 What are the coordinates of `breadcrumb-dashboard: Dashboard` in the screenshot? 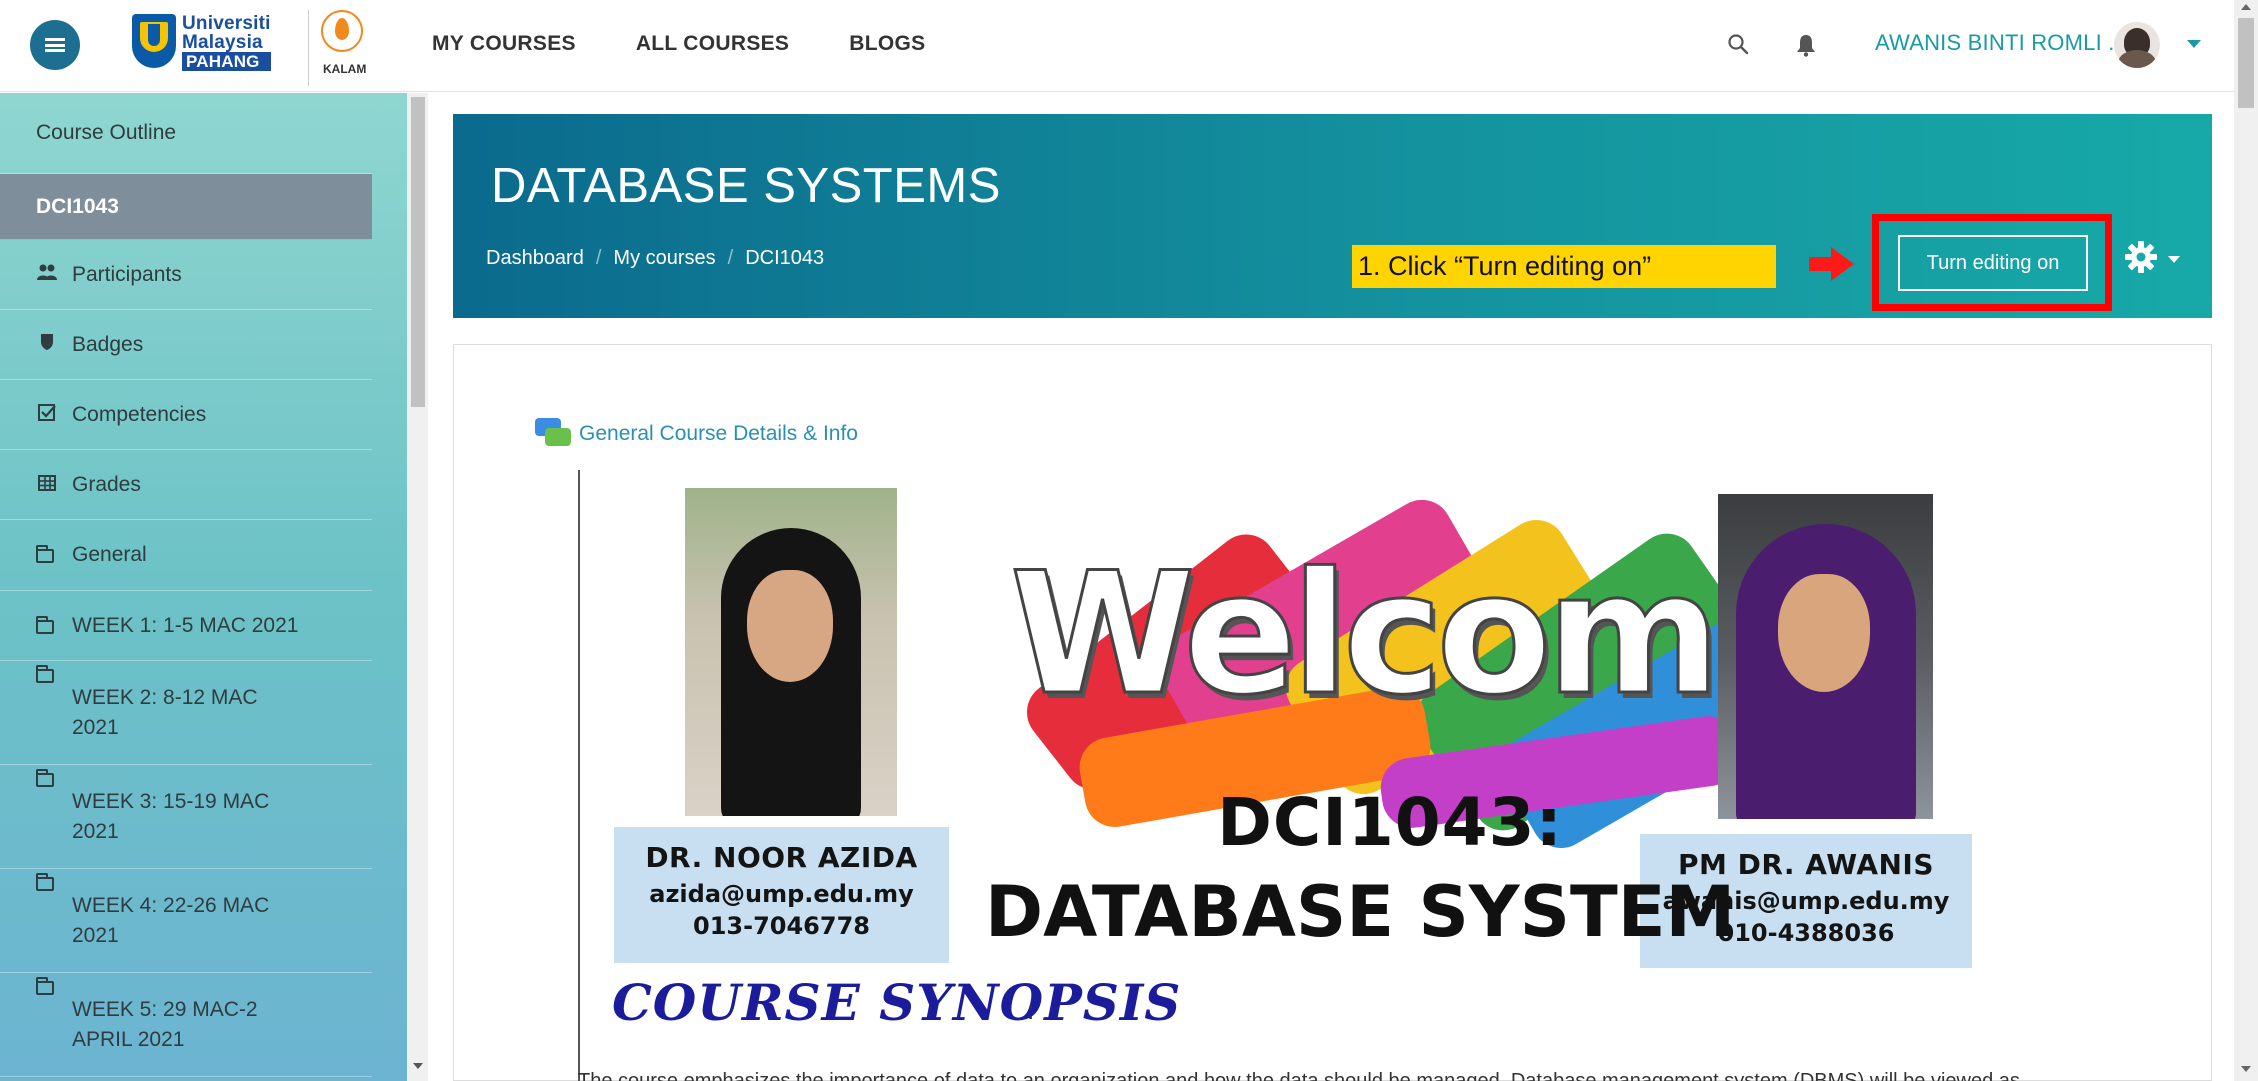 It's located at (535, 258).